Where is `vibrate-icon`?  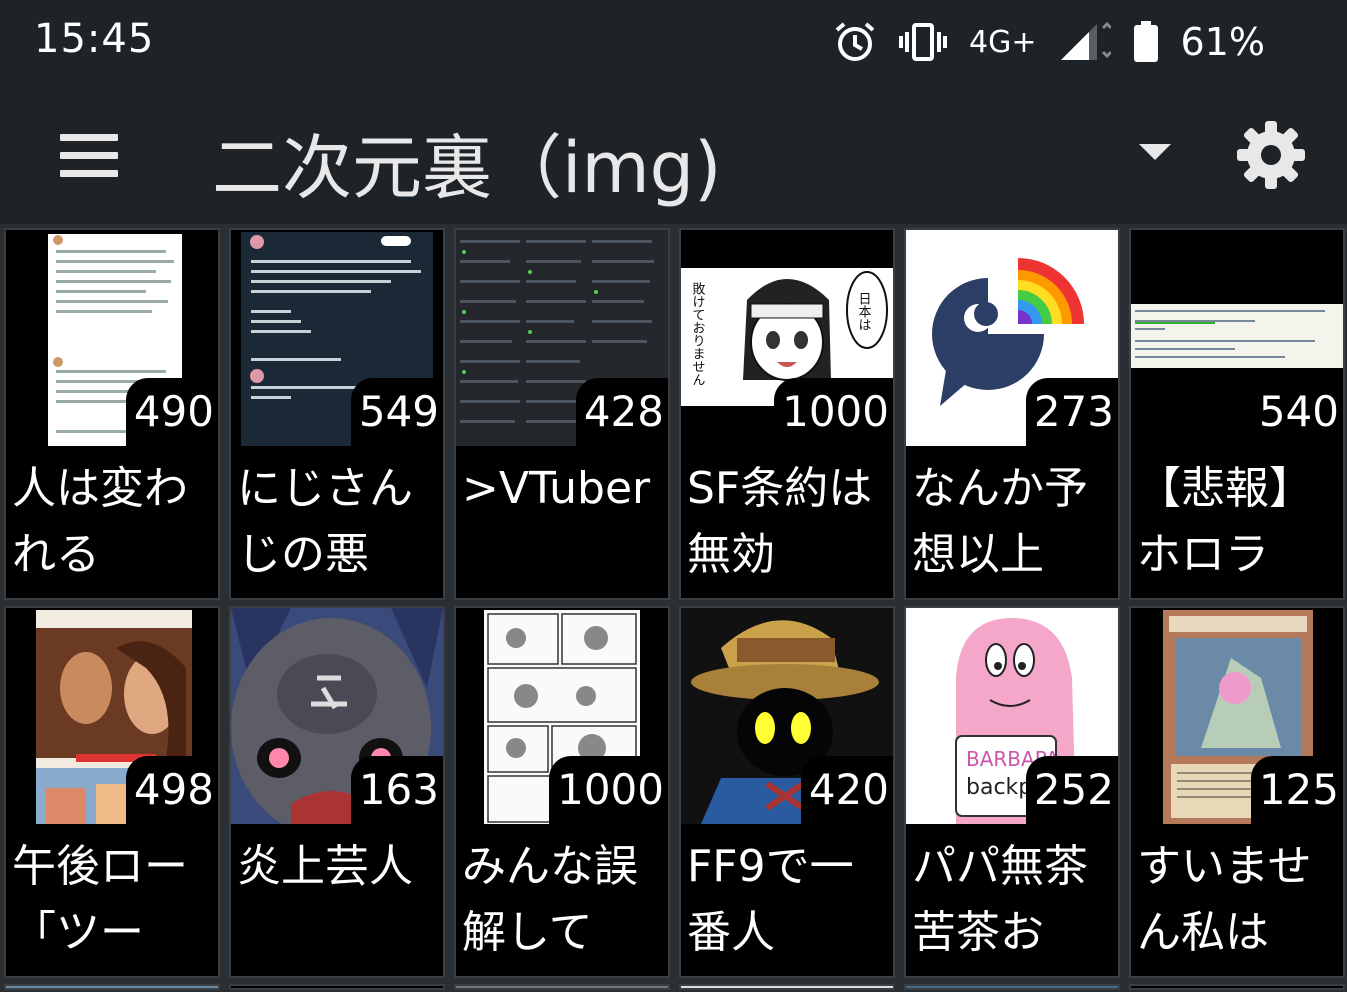 vibrate-icon is located at coordinates (923, 42).